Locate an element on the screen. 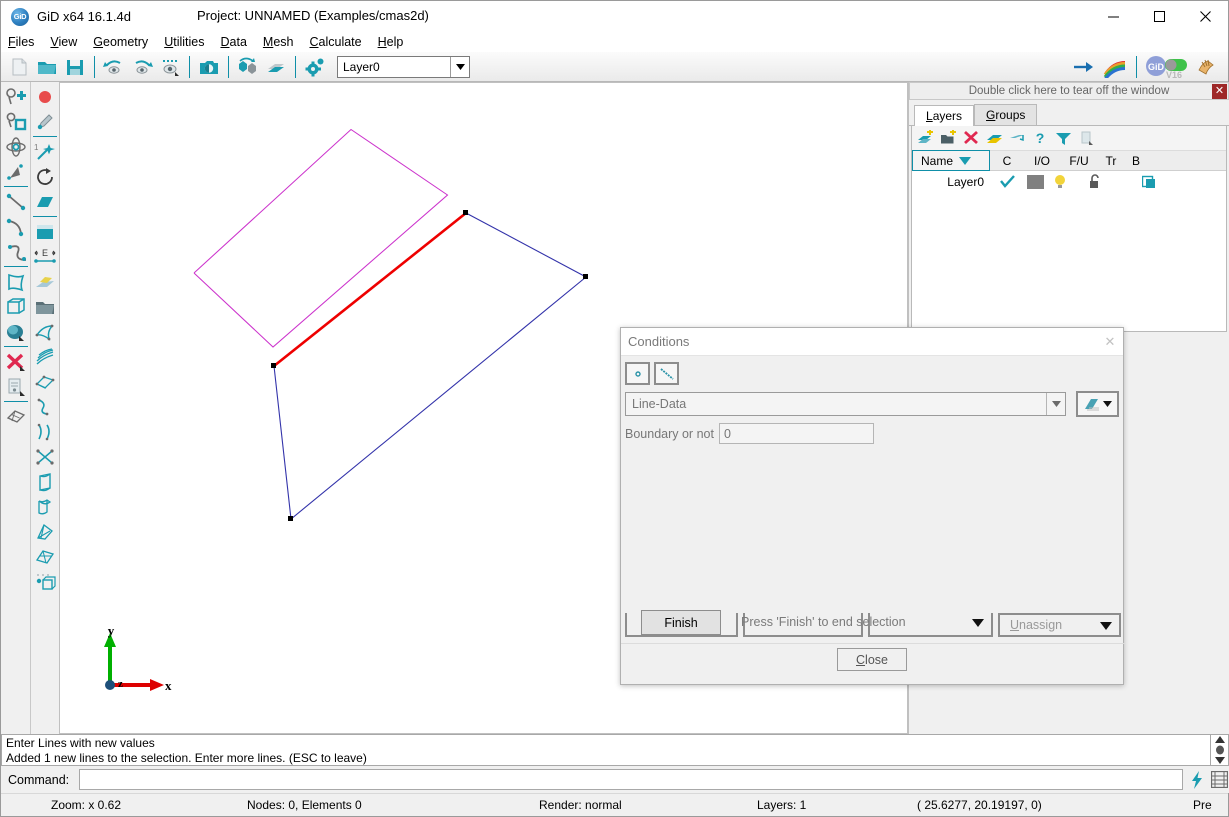  snapshot-camera-icon is located at coordinates (209, 67).